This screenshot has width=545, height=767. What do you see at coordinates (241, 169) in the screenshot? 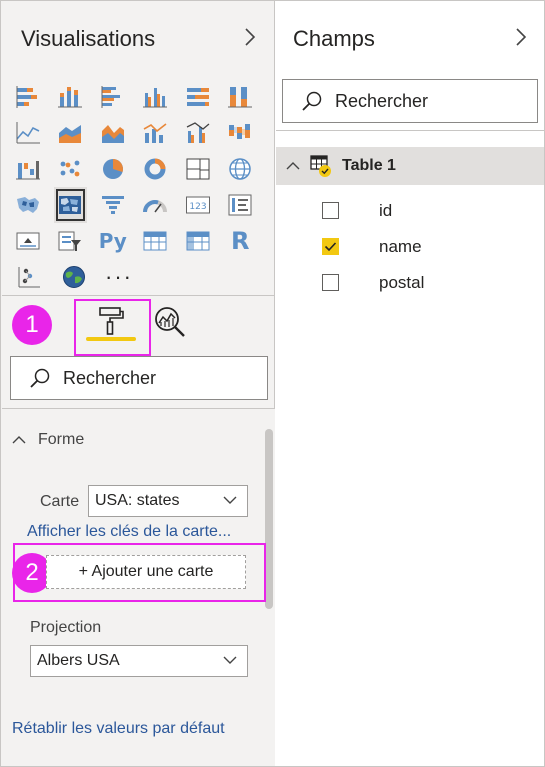
I see `map-icon` at bounding box center [241, 169].